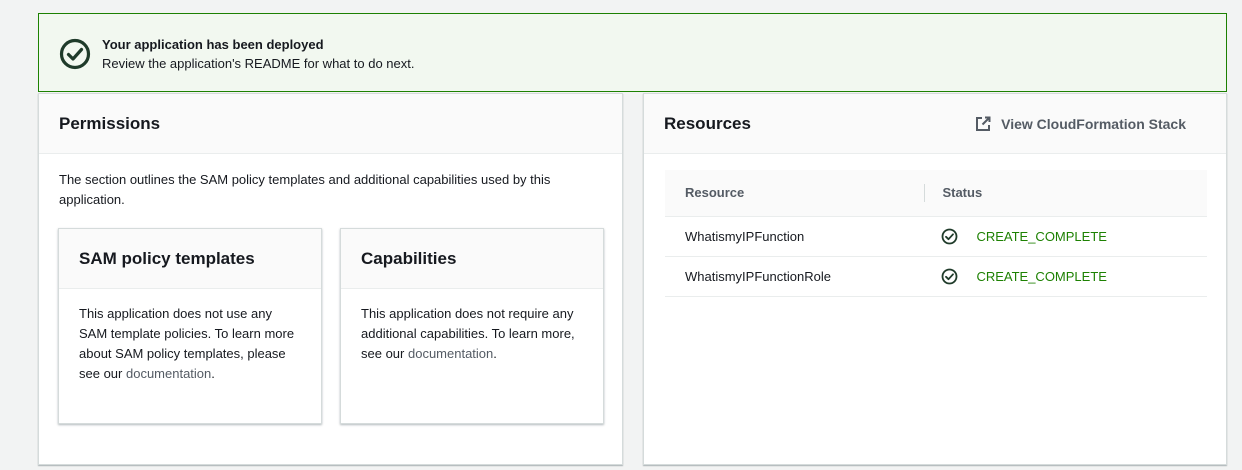  I want to click on sam-card-header: SAM policy templates, so click(190, 259).